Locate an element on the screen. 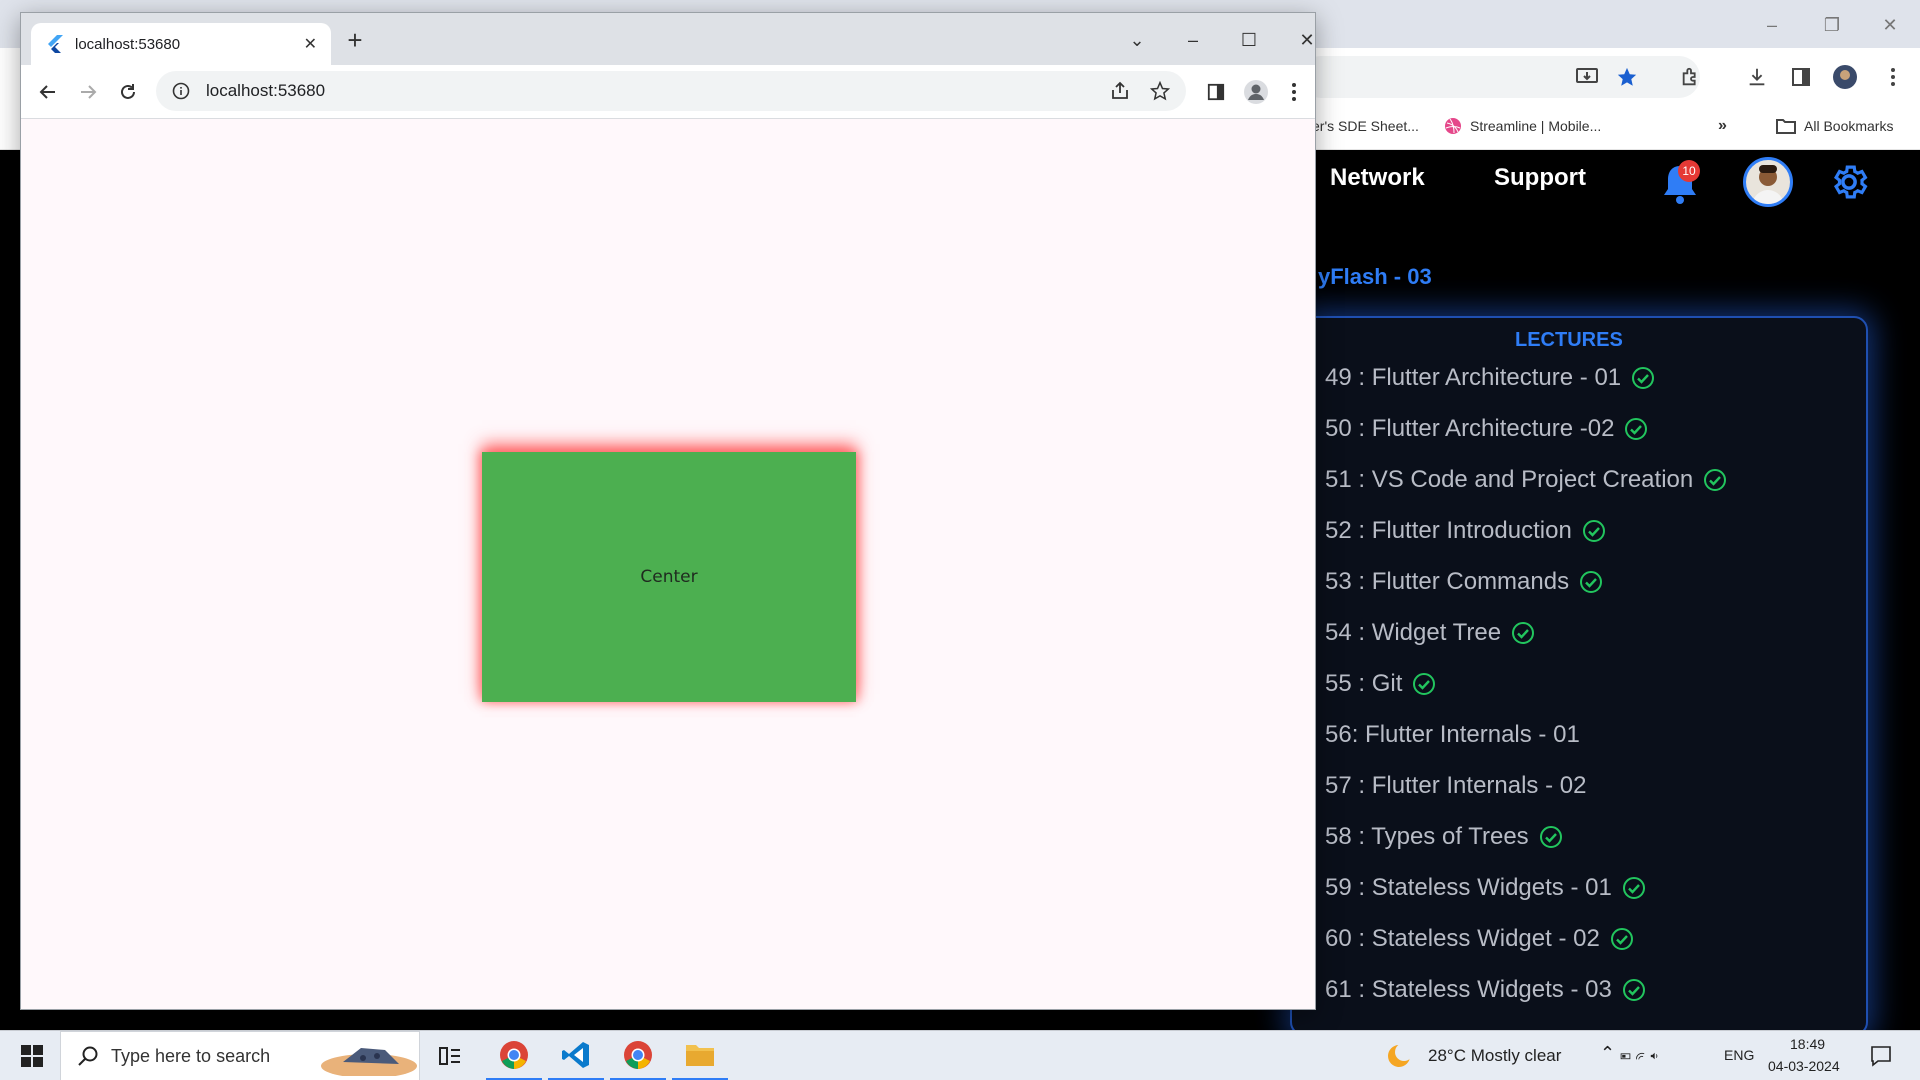  share-icon is located at coordinates (1120, 91).